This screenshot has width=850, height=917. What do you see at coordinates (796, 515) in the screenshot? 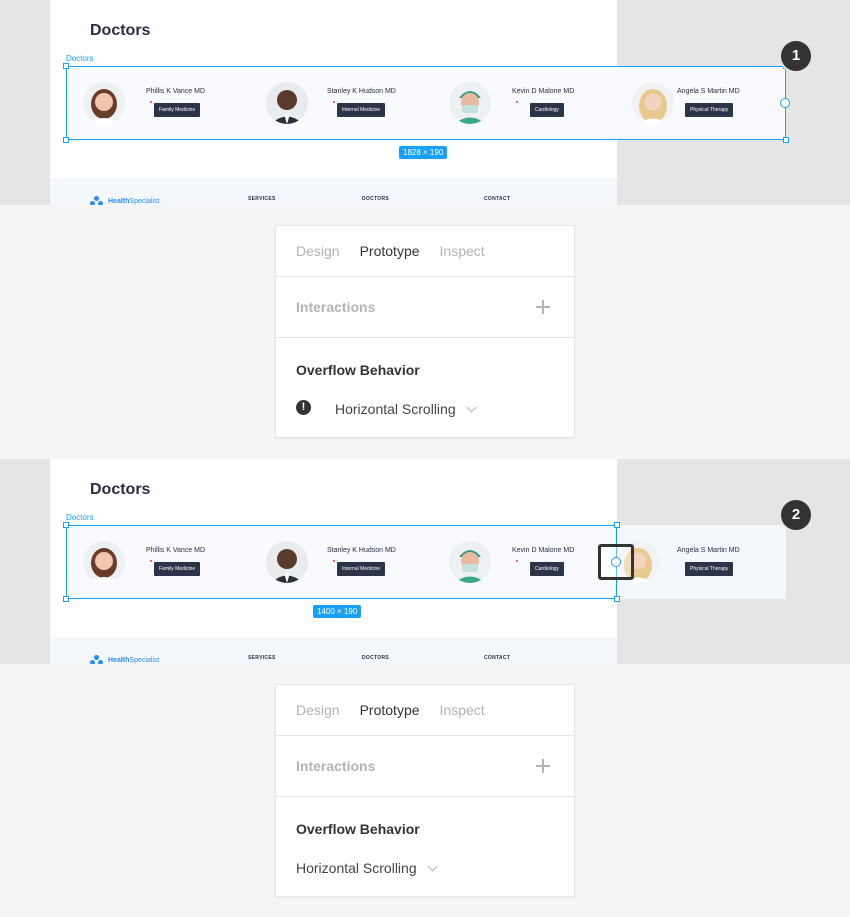
I see `step-badge: 2` at bounding box center [796, 515].